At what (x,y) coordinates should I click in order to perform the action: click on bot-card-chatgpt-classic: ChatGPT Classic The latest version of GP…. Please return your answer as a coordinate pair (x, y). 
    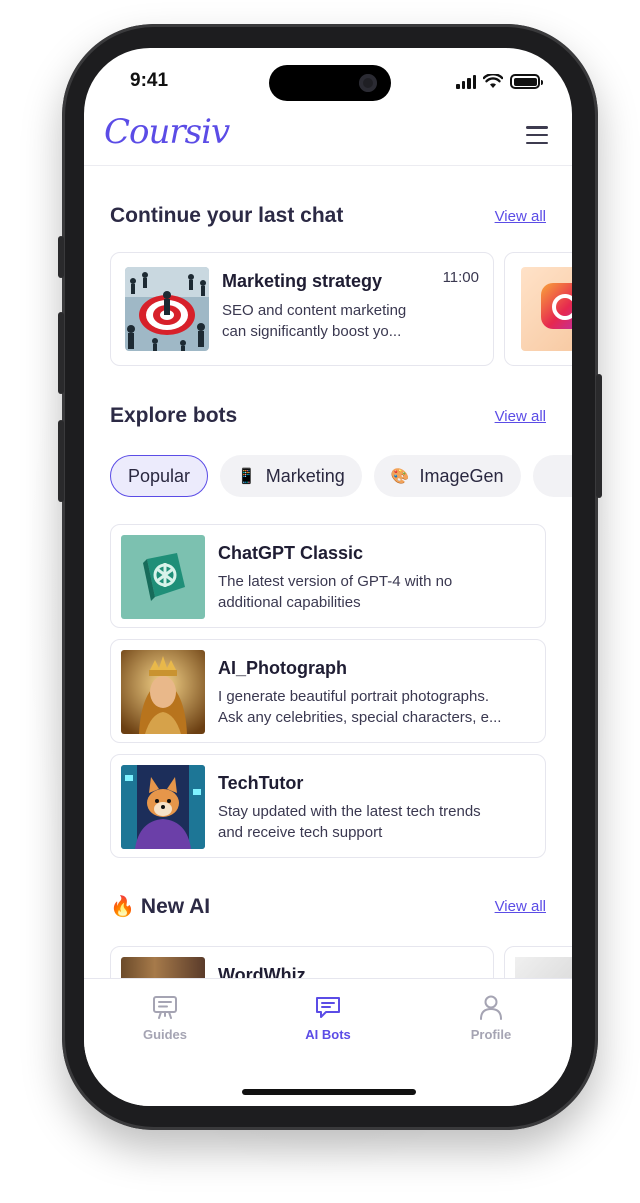
    Looking at the image, I should click on (328, 576).